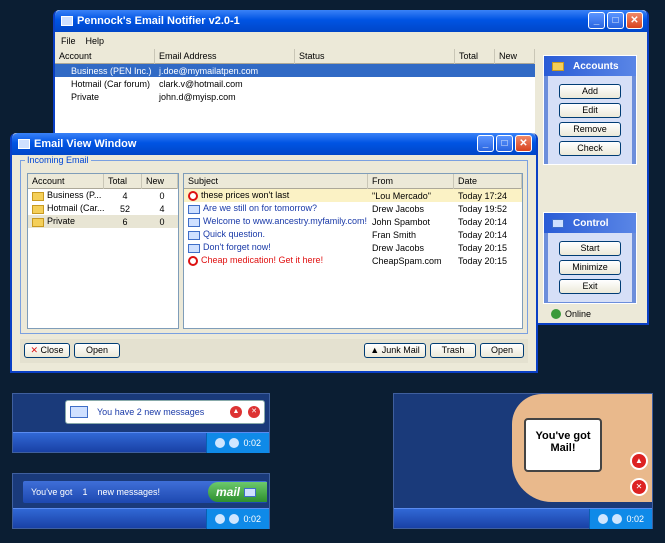  I want to click on status-text: Online, so click(578, 314).